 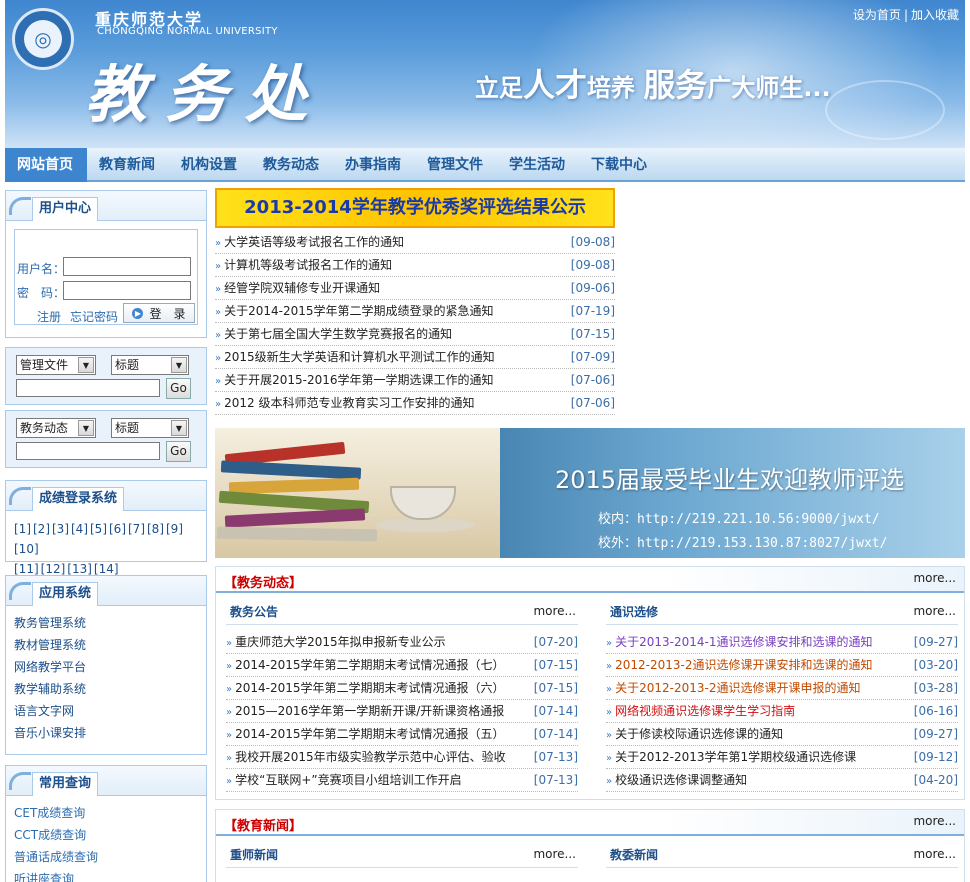 What do you see at coordinates (127, 165) in the screenshot?
I see `nav-education-news: 教育新闻` at bounding box center [127, 165].